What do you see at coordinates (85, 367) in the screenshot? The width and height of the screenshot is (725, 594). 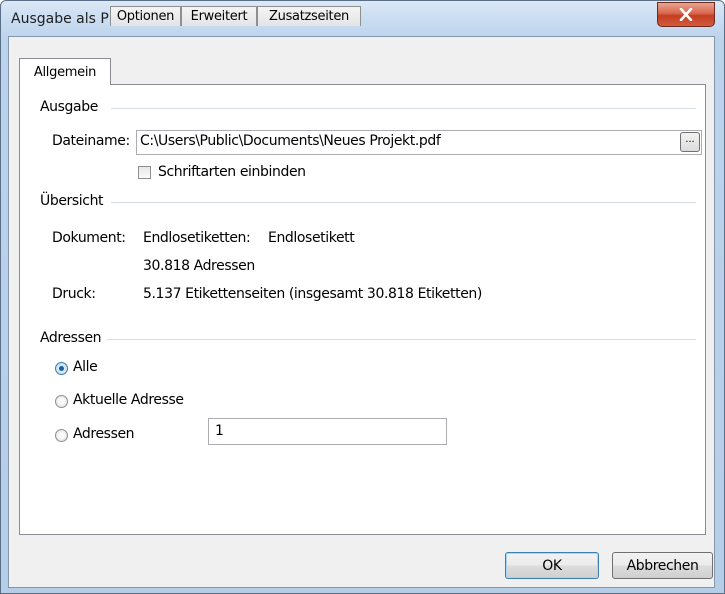 I see `radio-alle-label: Alle` at bounding box center [85, 367].